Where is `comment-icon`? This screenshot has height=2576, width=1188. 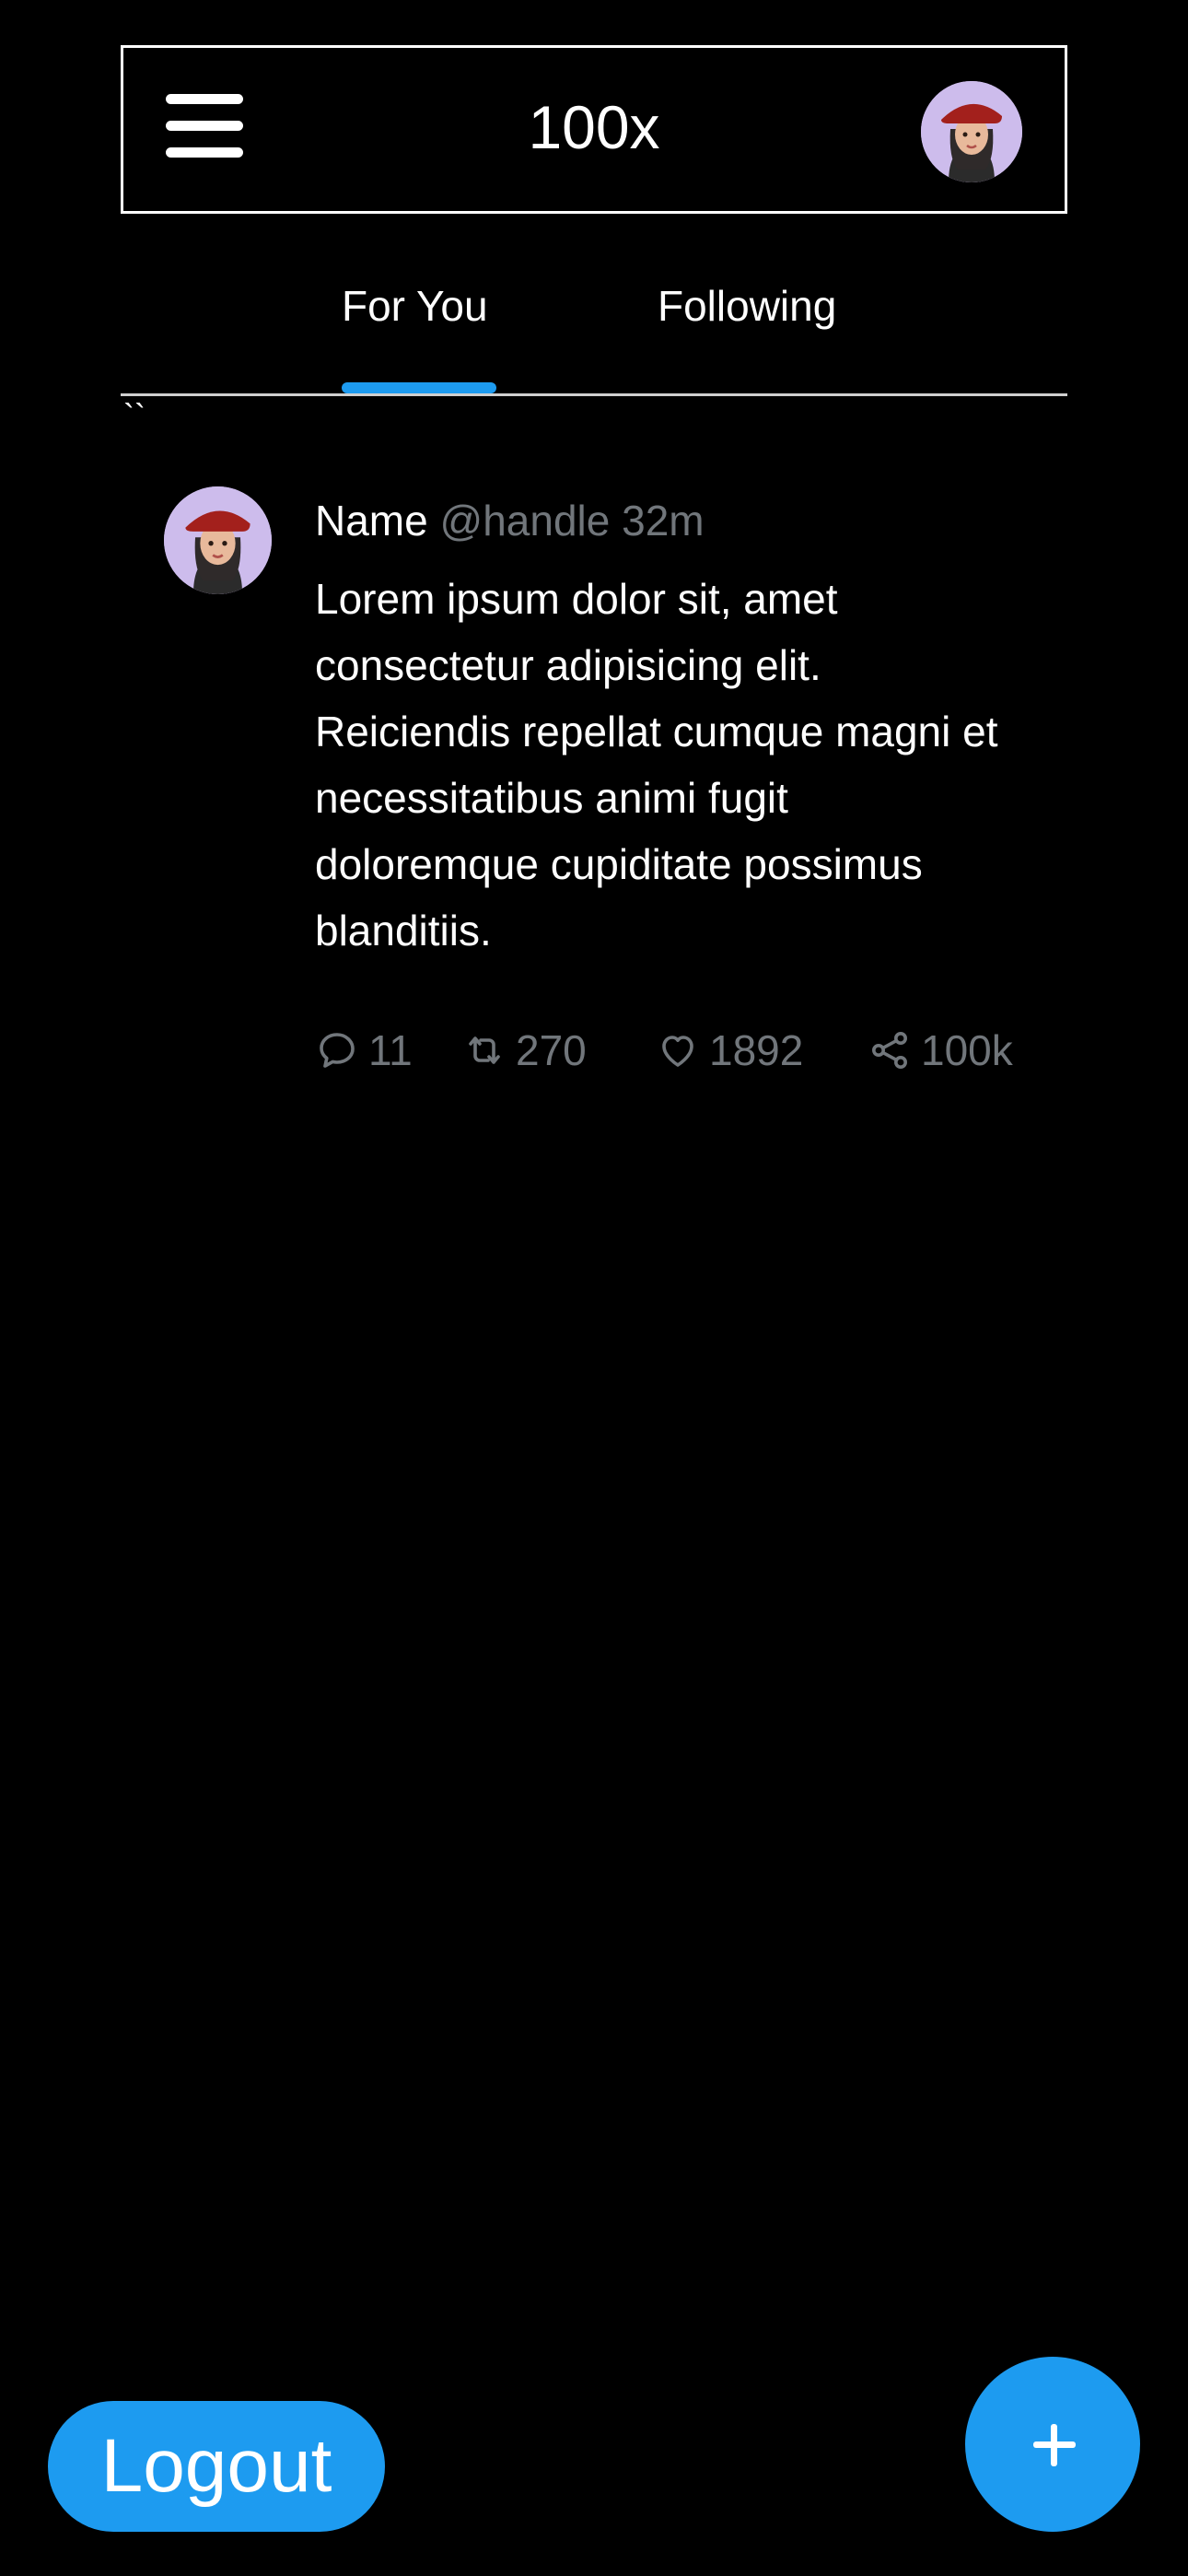
comment-icon is located at coordinates (337, 1050).